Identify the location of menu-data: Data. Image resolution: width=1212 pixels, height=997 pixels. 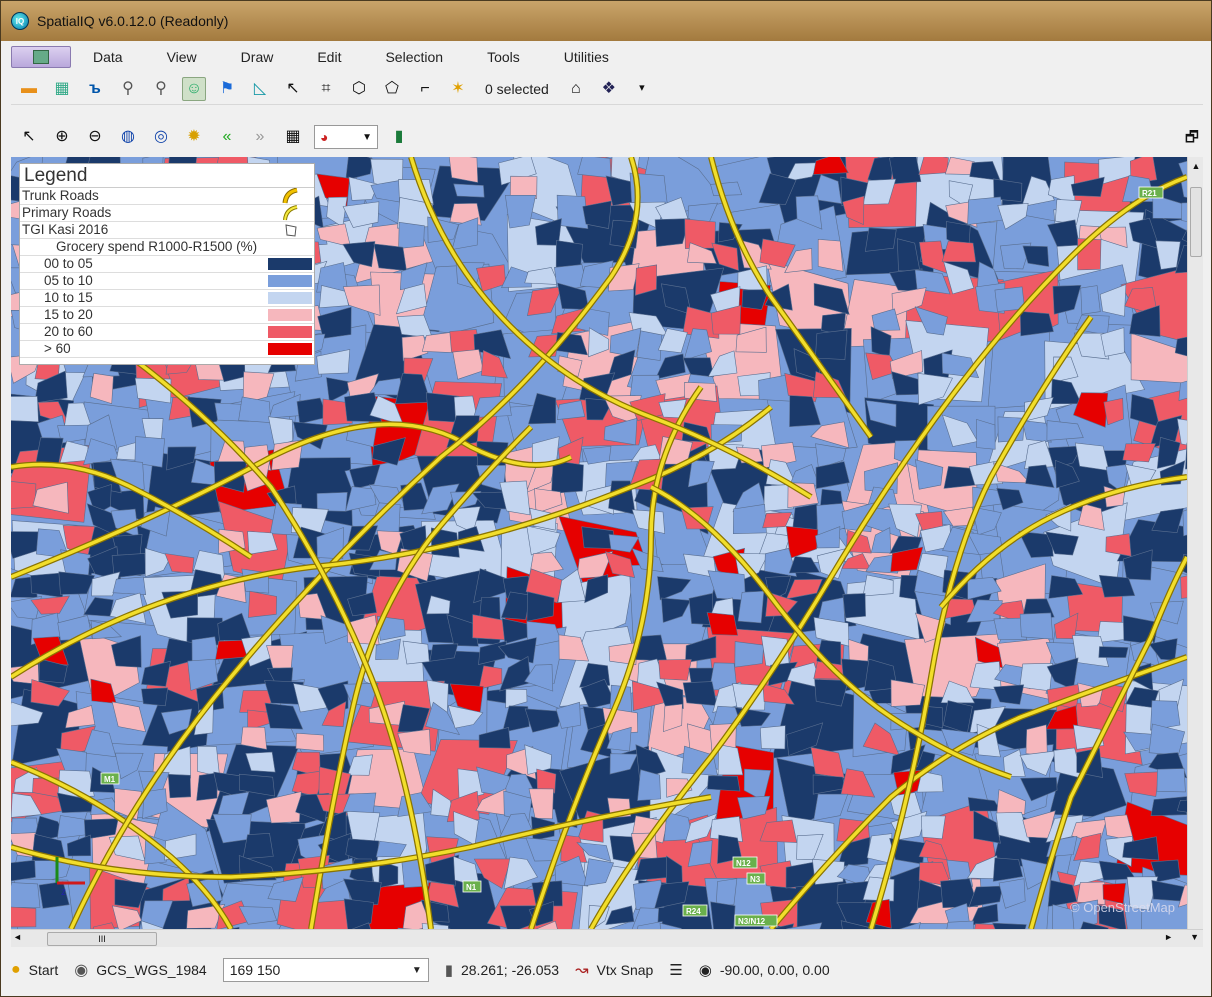
(108, 57).